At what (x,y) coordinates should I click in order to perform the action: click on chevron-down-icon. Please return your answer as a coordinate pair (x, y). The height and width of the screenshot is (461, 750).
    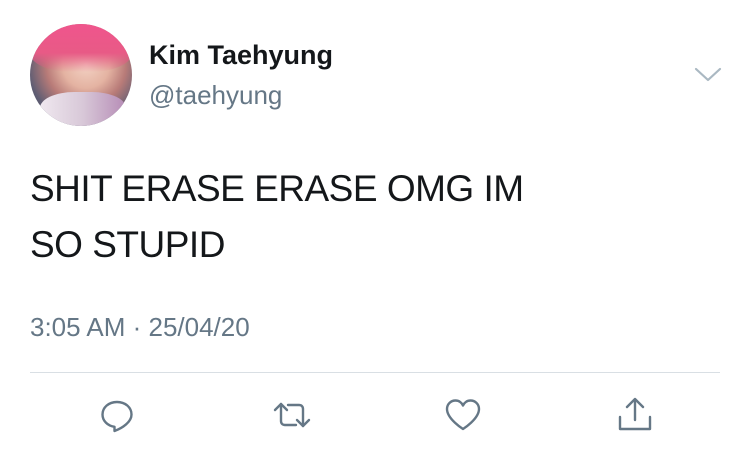
    Looking at the image, I should click on (708, 74).